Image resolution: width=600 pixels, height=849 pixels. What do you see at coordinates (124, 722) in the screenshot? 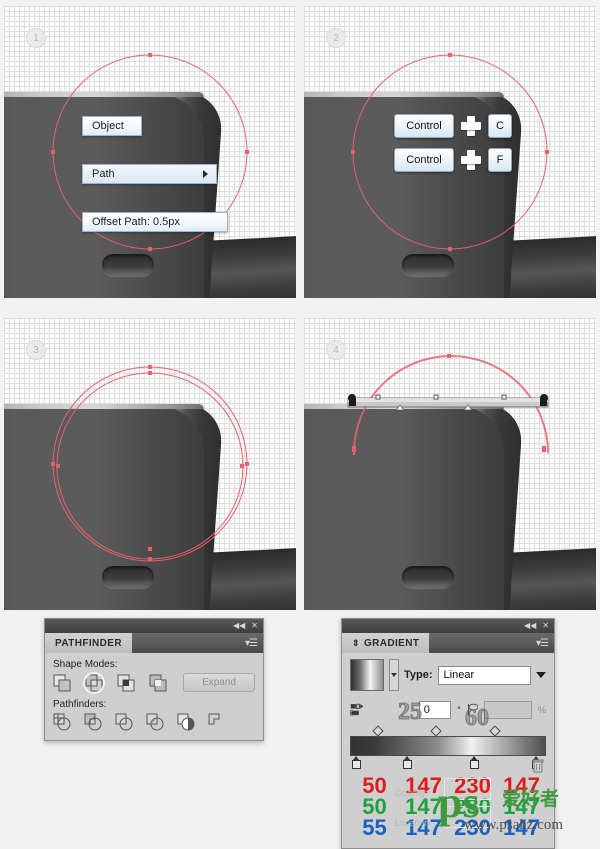
I see `merge-icon` at bounding box center [124, 722].